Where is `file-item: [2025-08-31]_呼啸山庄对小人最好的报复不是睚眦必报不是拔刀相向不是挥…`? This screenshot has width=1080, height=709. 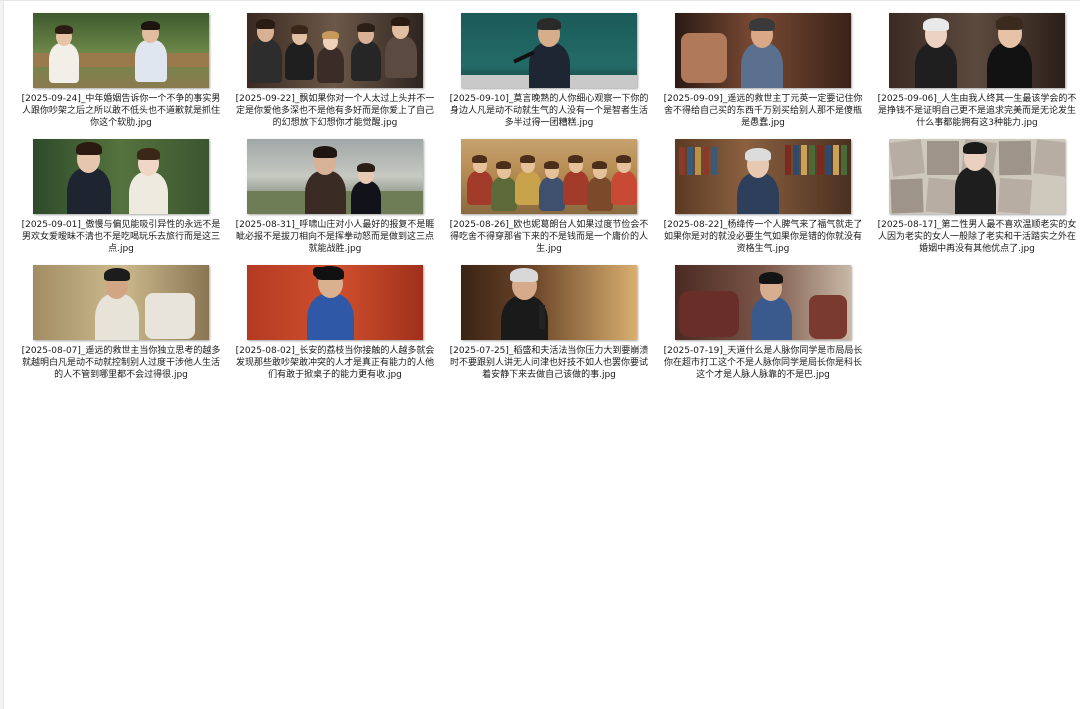
file-item: [2025-08-31]_呼啸山庄对小人最好的报复不是睚眦必报不是拔刀相向不是挥… is located at coordinates (335, 202).